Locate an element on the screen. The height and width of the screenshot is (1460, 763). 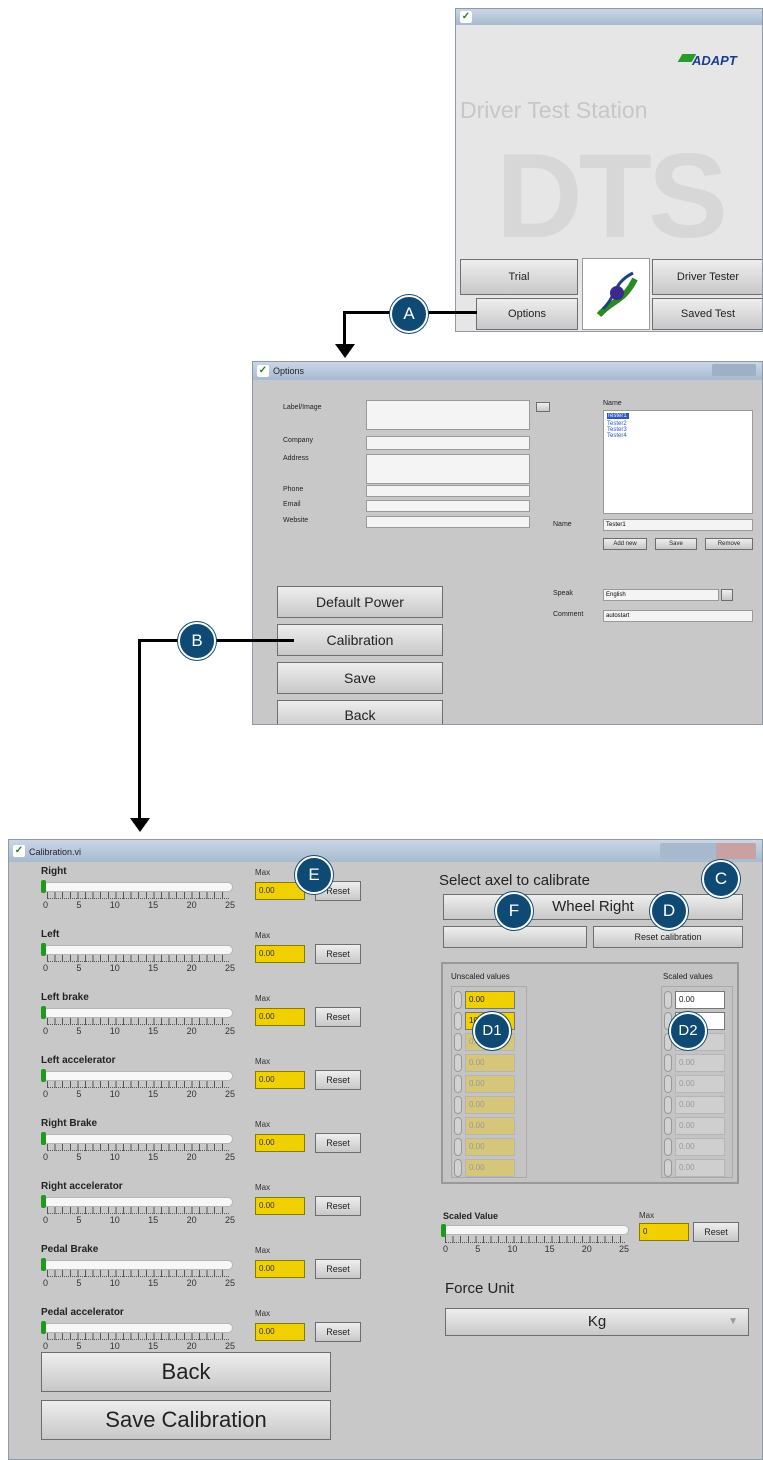
scaled-value-reset-button: Reset is located at coordinates (716, 1232).